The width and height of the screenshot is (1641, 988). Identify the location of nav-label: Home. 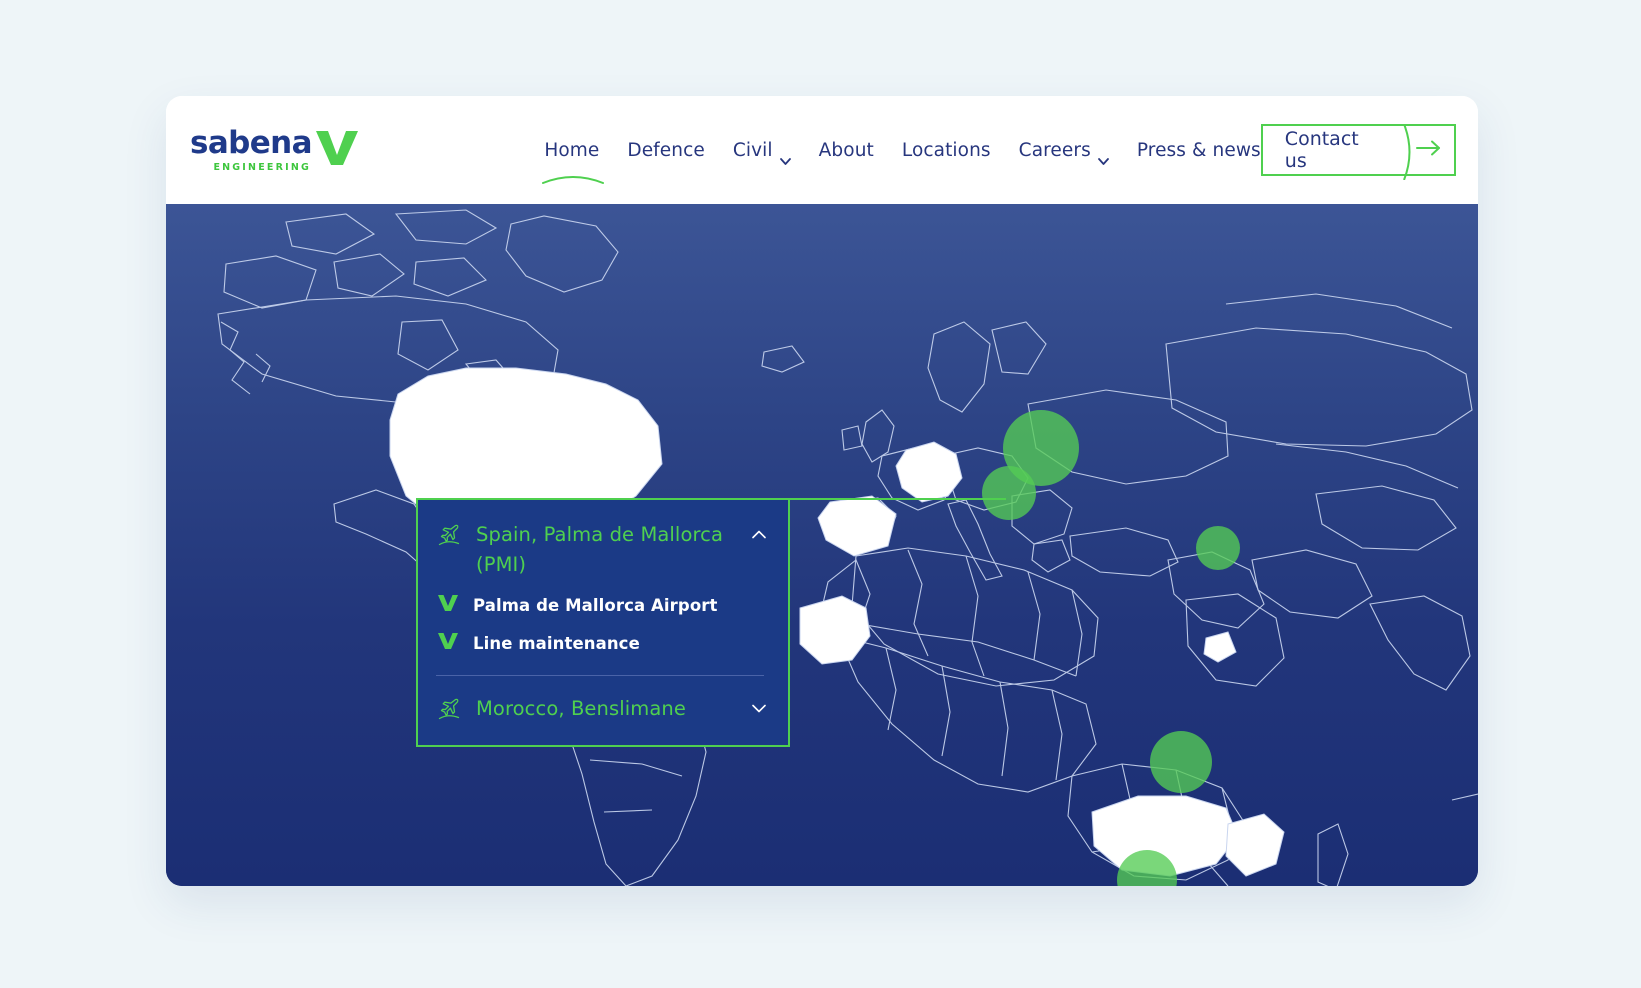
(572, 150).